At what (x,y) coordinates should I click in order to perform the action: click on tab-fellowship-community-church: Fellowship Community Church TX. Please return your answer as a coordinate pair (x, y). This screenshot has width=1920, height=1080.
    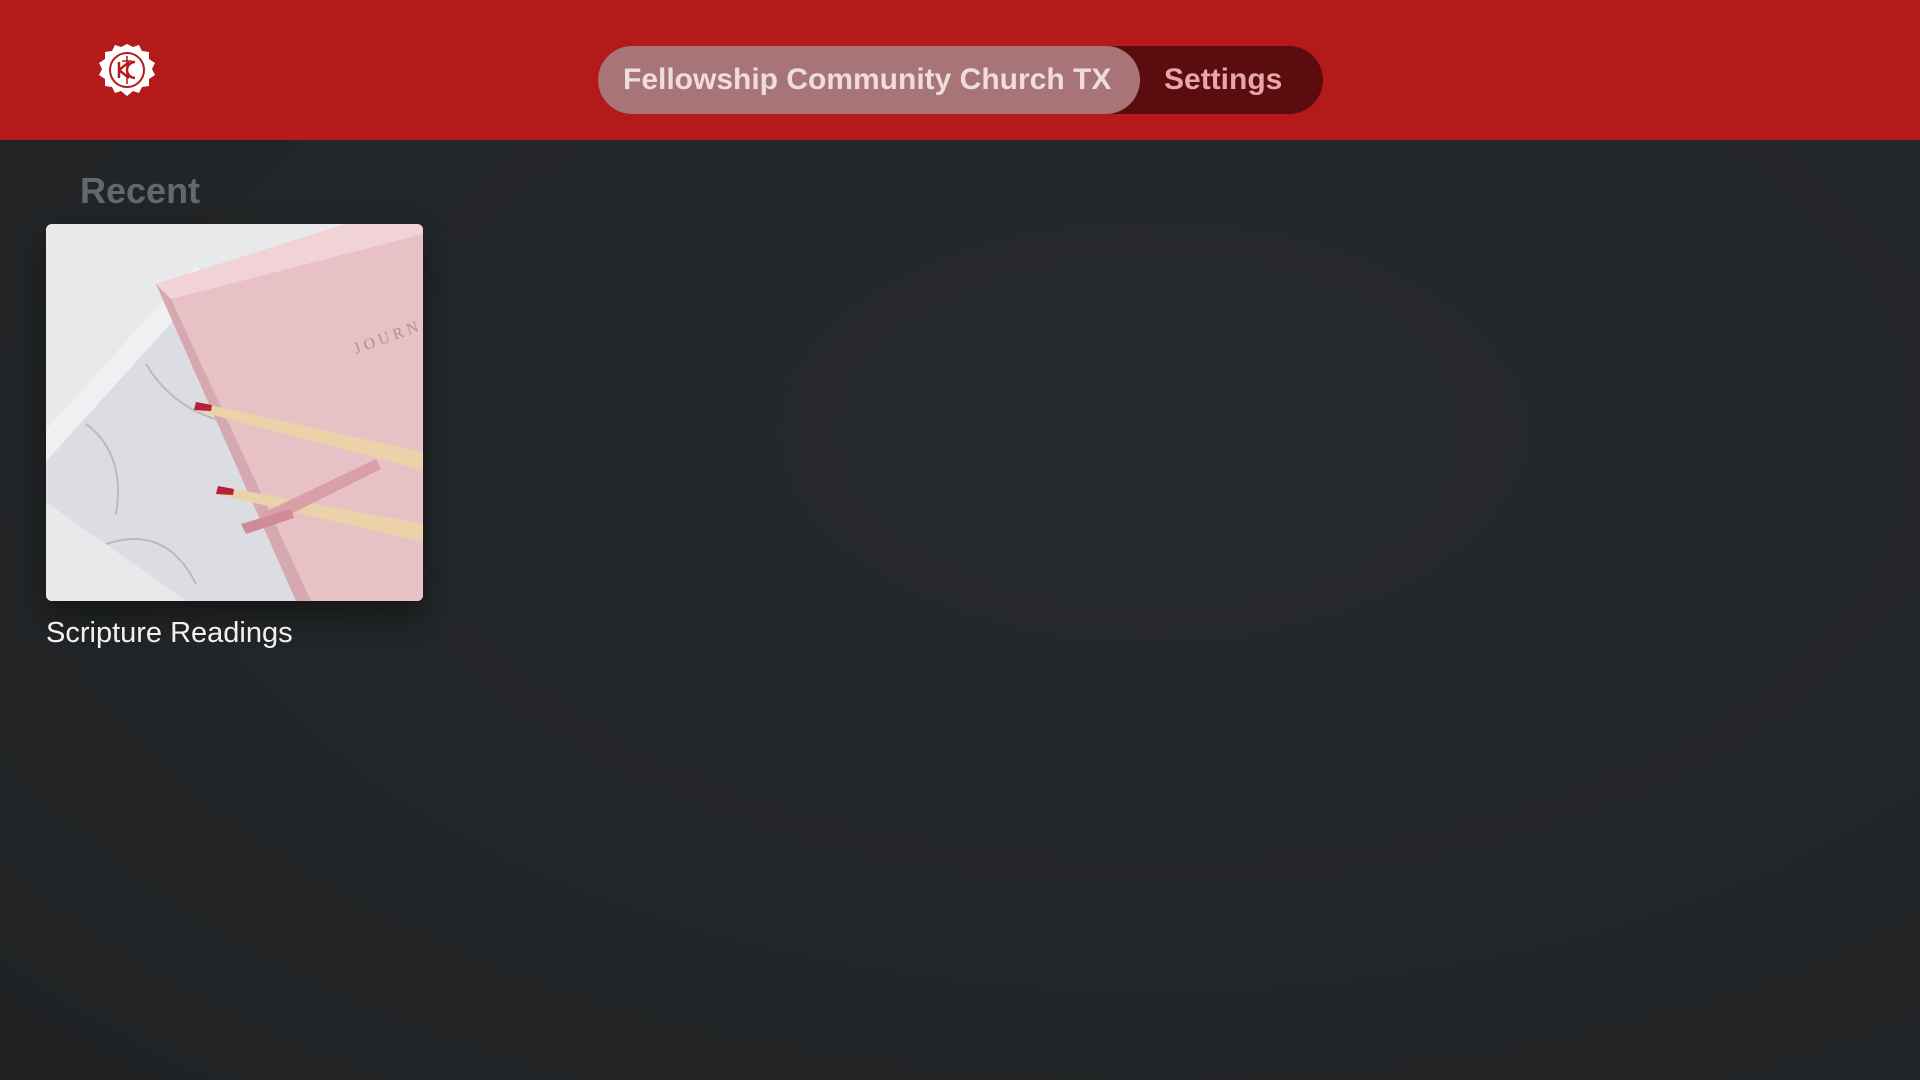
    Looking at the image, I should click on (869, 80).